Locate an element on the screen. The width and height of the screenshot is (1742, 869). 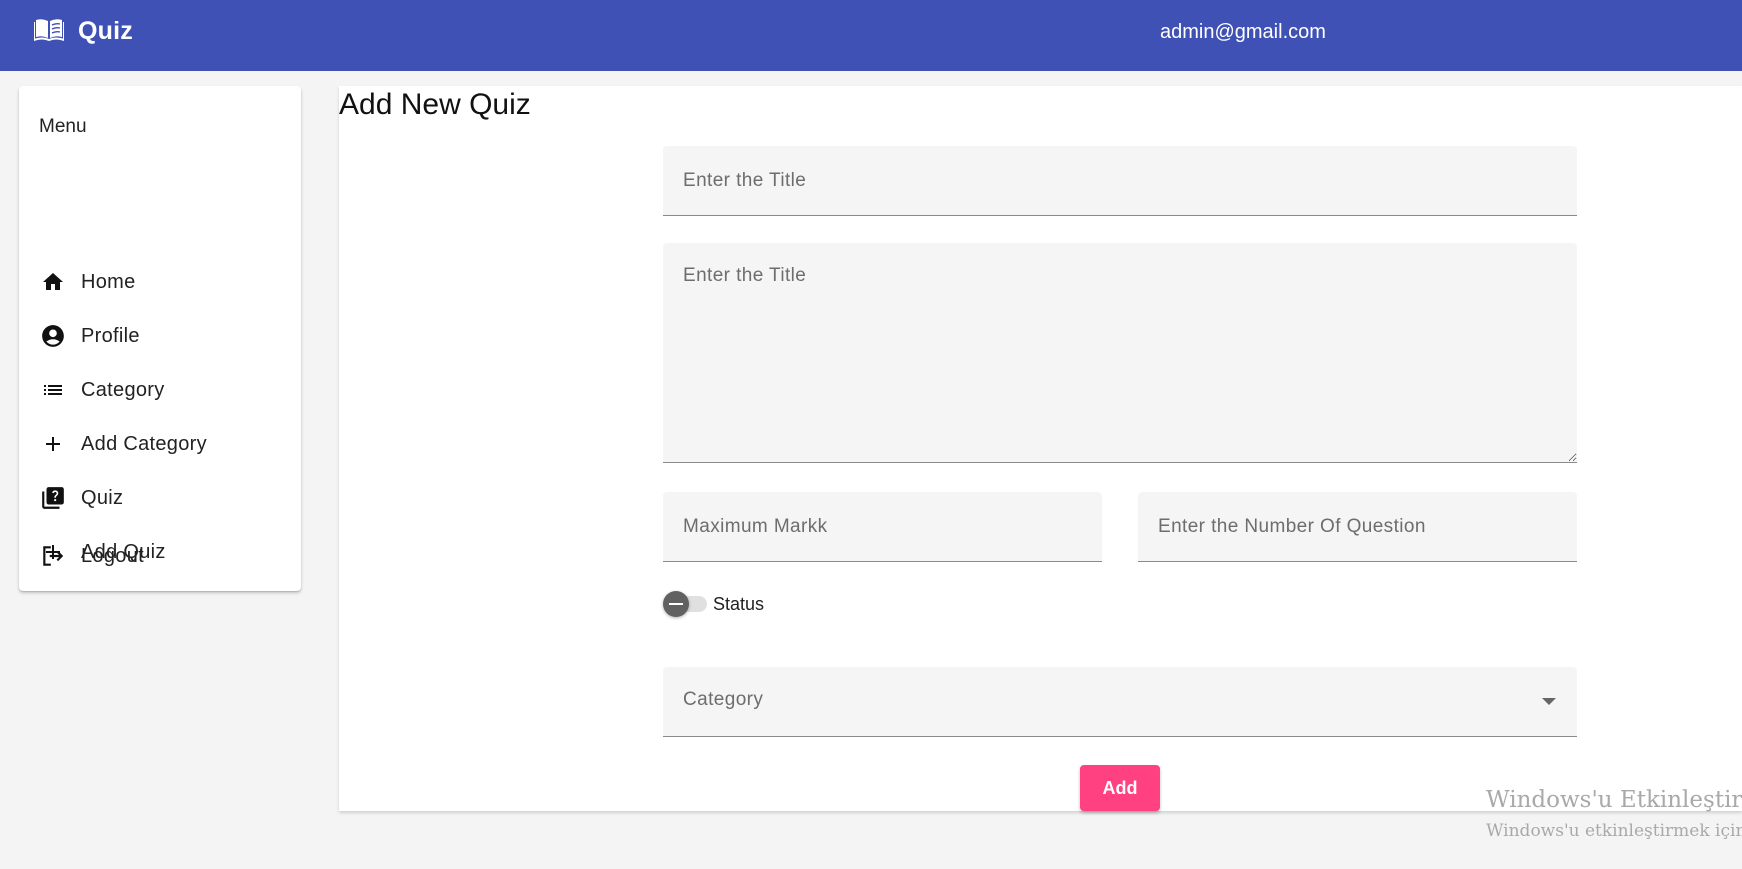
max-marks-field is located at coordinates (882, 527).